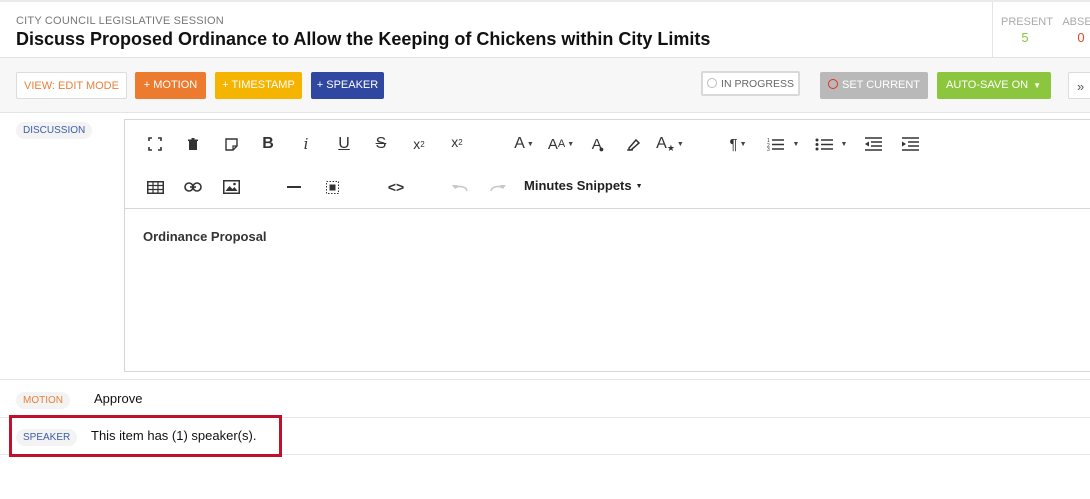  Describe the element at coordinates (268, 144) in the screenshot. I see `bold-icon: B` at that location.